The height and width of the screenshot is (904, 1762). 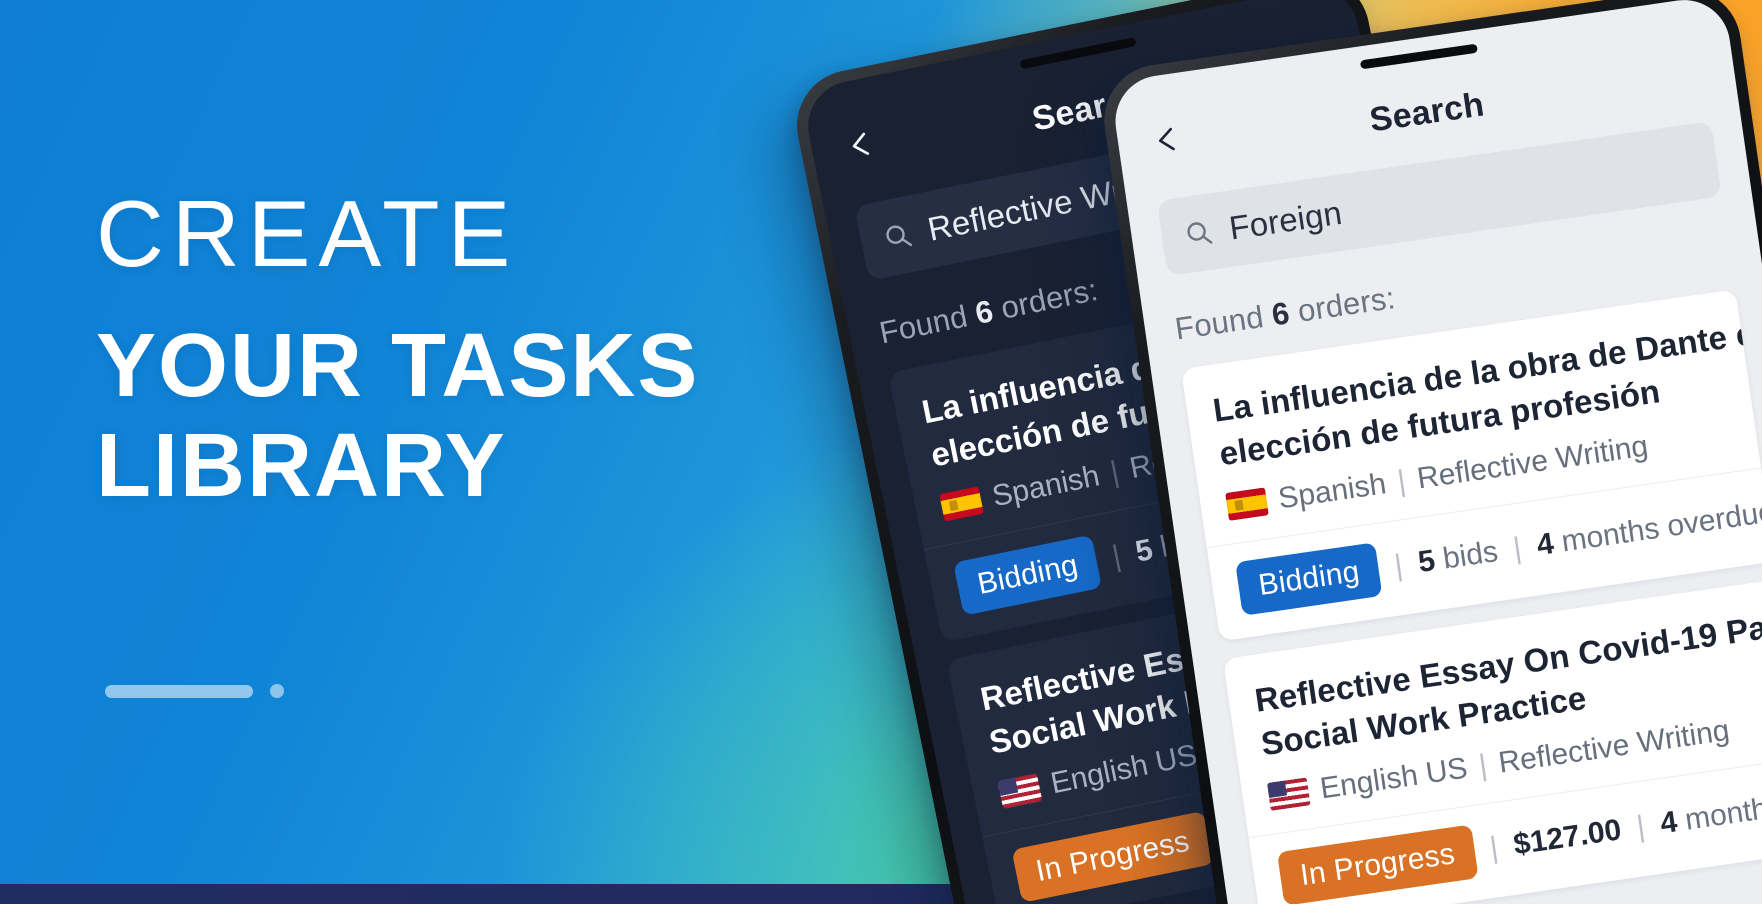 I want to click on hero-headline: CREATE YOUR TASKS LIBRARY, so click(x=398, y=349).